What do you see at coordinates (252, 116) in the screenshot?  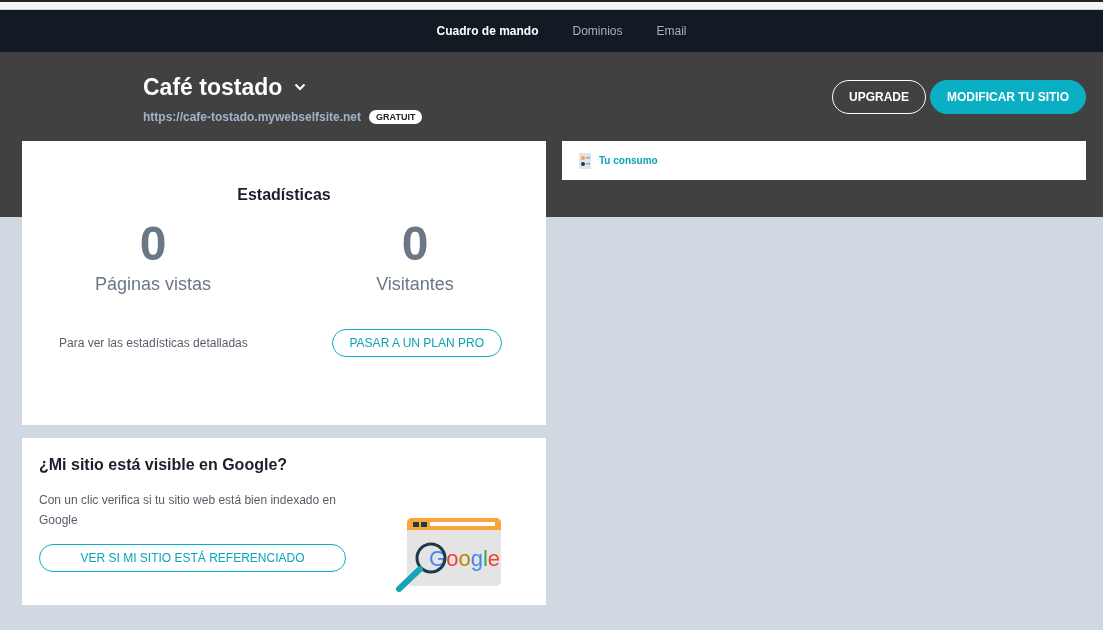 I see `site-url: https://cafe-tostado.mywebselfsite.net` at bounding box center [252, 116].